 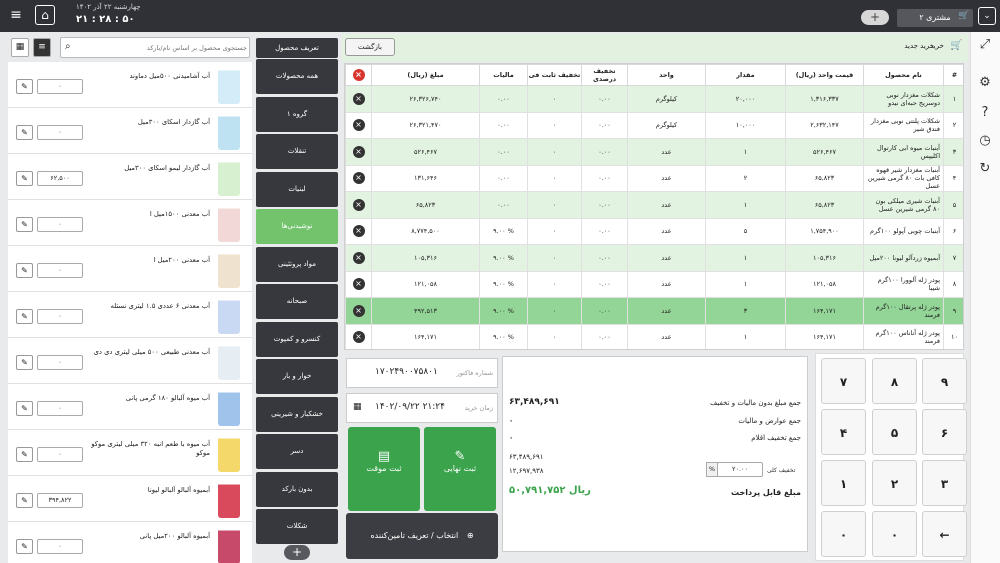 I want to click on numpad-key: ۲, so click(x=894, y=483).